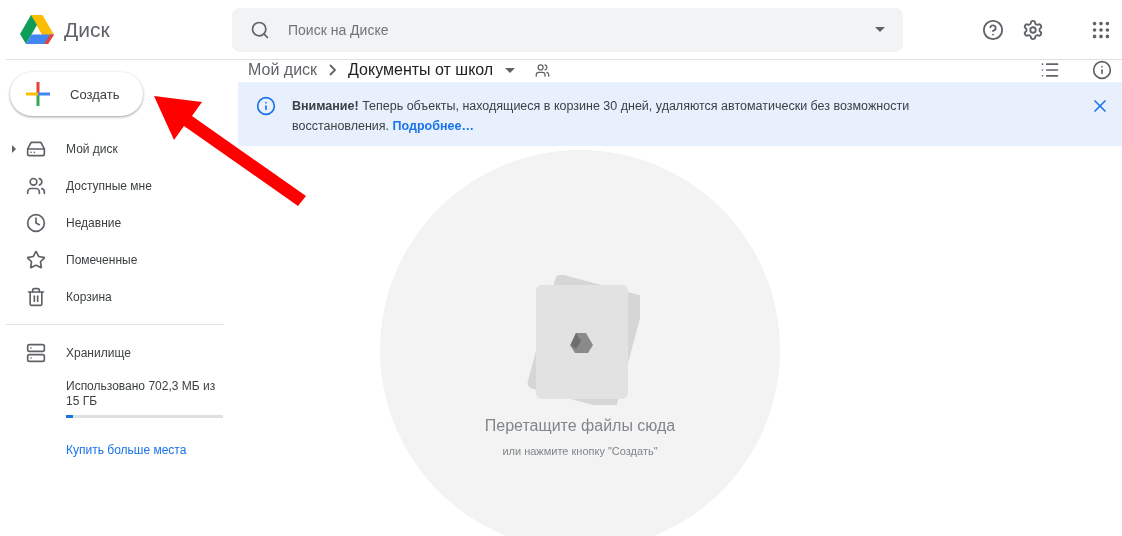  Describe the element at coordinates (69, 259) in the screenshot. I see `sidebar-item: Помеченные` at that location.